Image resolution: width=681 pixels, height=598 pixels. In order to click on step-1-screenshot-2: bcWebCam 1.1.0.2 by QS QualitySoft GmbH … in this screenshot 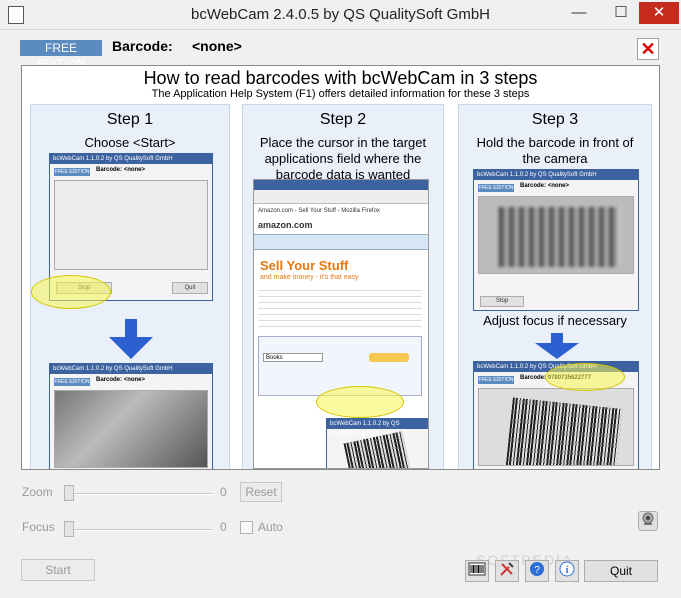, I will do `click(131, 416)`.